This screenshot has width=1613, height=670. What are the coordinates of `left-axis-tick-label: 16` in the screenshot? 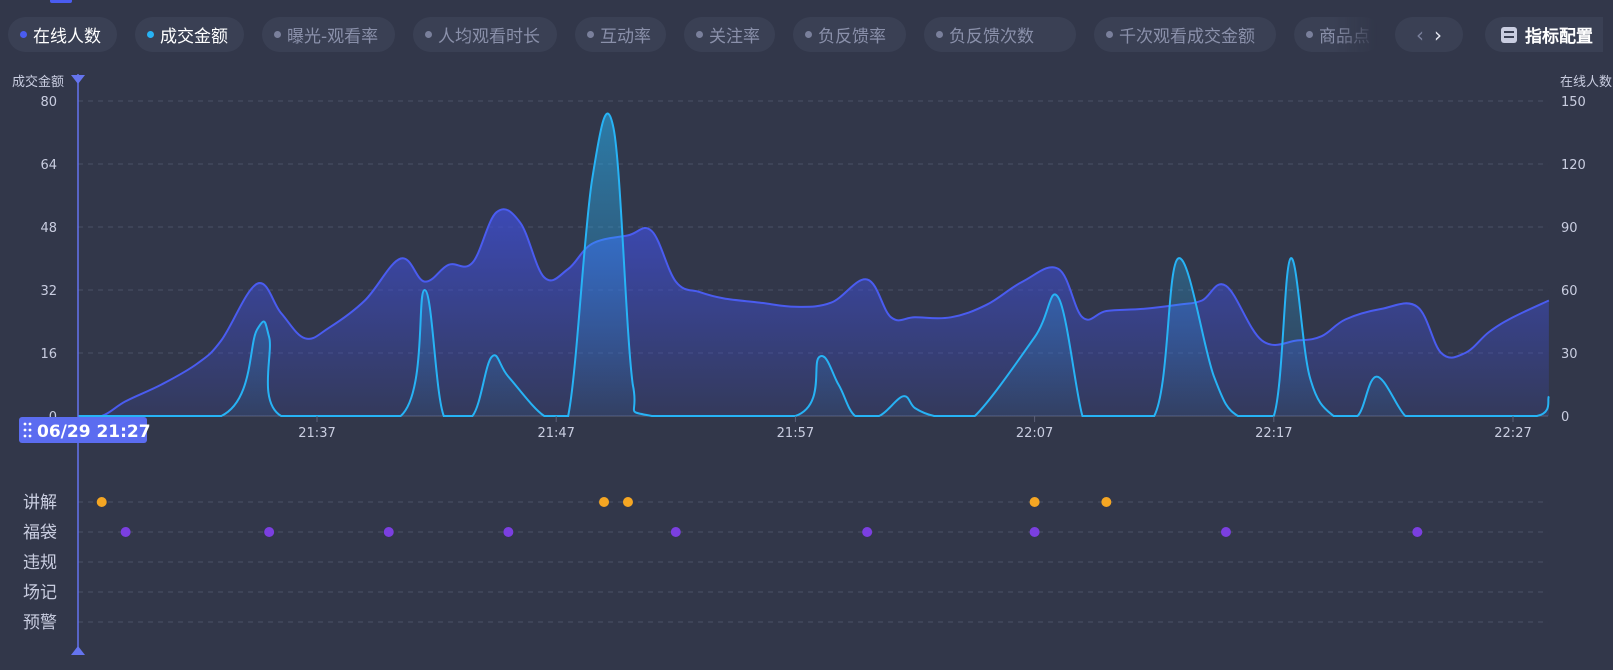 It's located at (48, 354).